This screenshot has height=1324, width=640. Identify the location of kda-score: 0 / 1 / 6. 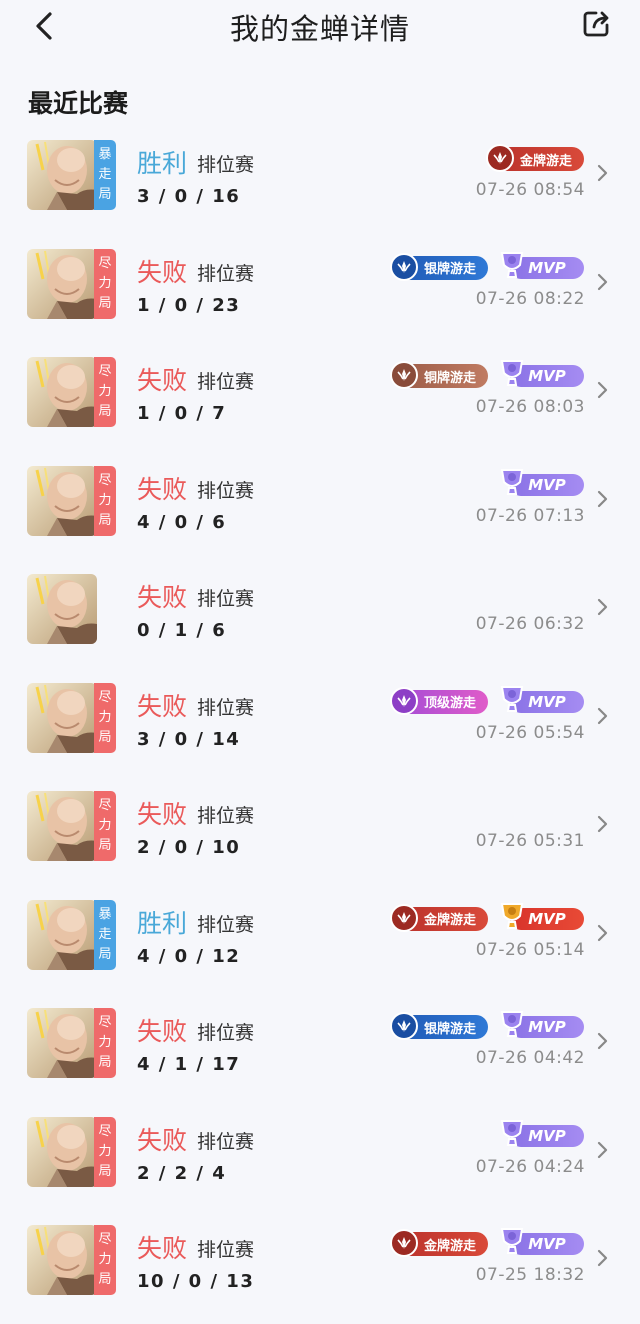
(182, 630).